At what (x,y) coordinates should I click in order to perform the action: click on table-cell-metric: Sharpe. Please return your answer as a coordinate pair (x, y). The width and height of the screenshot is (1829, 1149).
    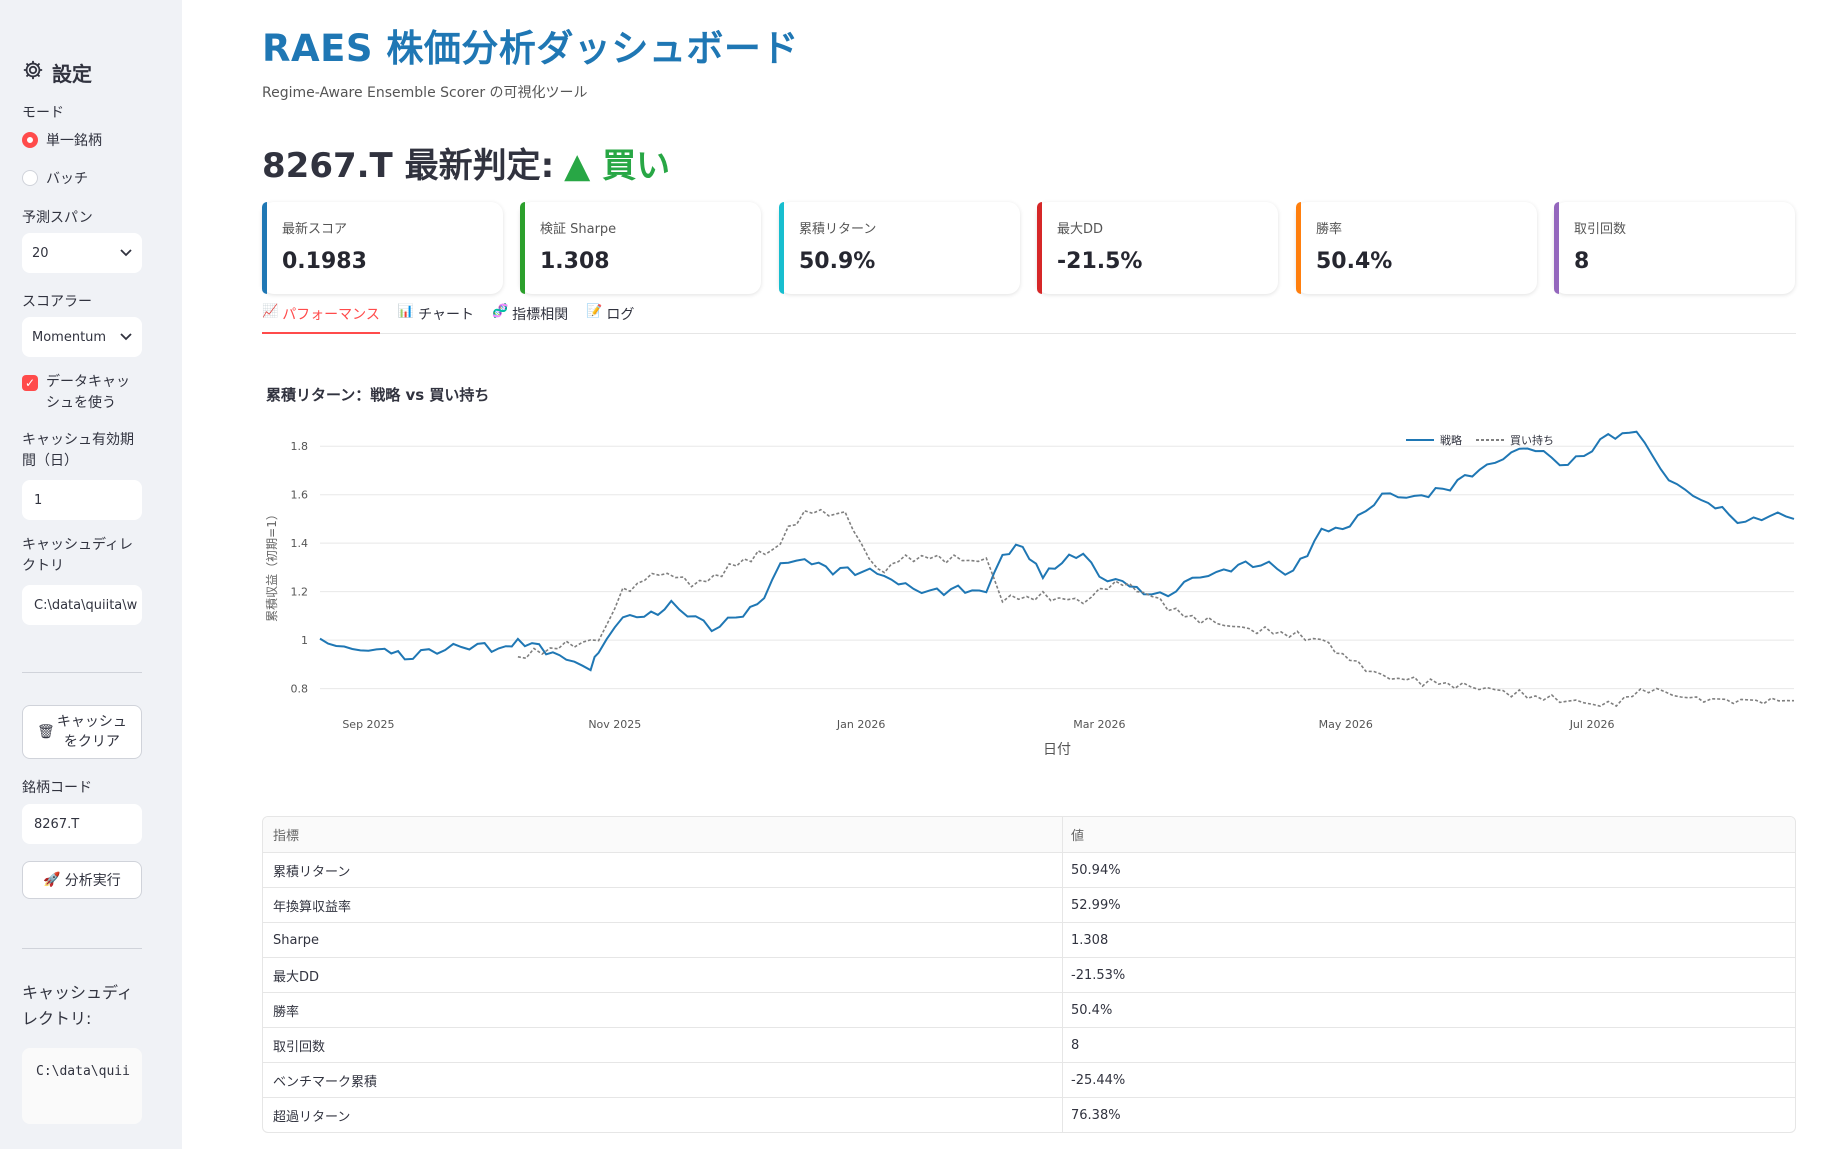
    Looking at the image, I should click on (663, 940).